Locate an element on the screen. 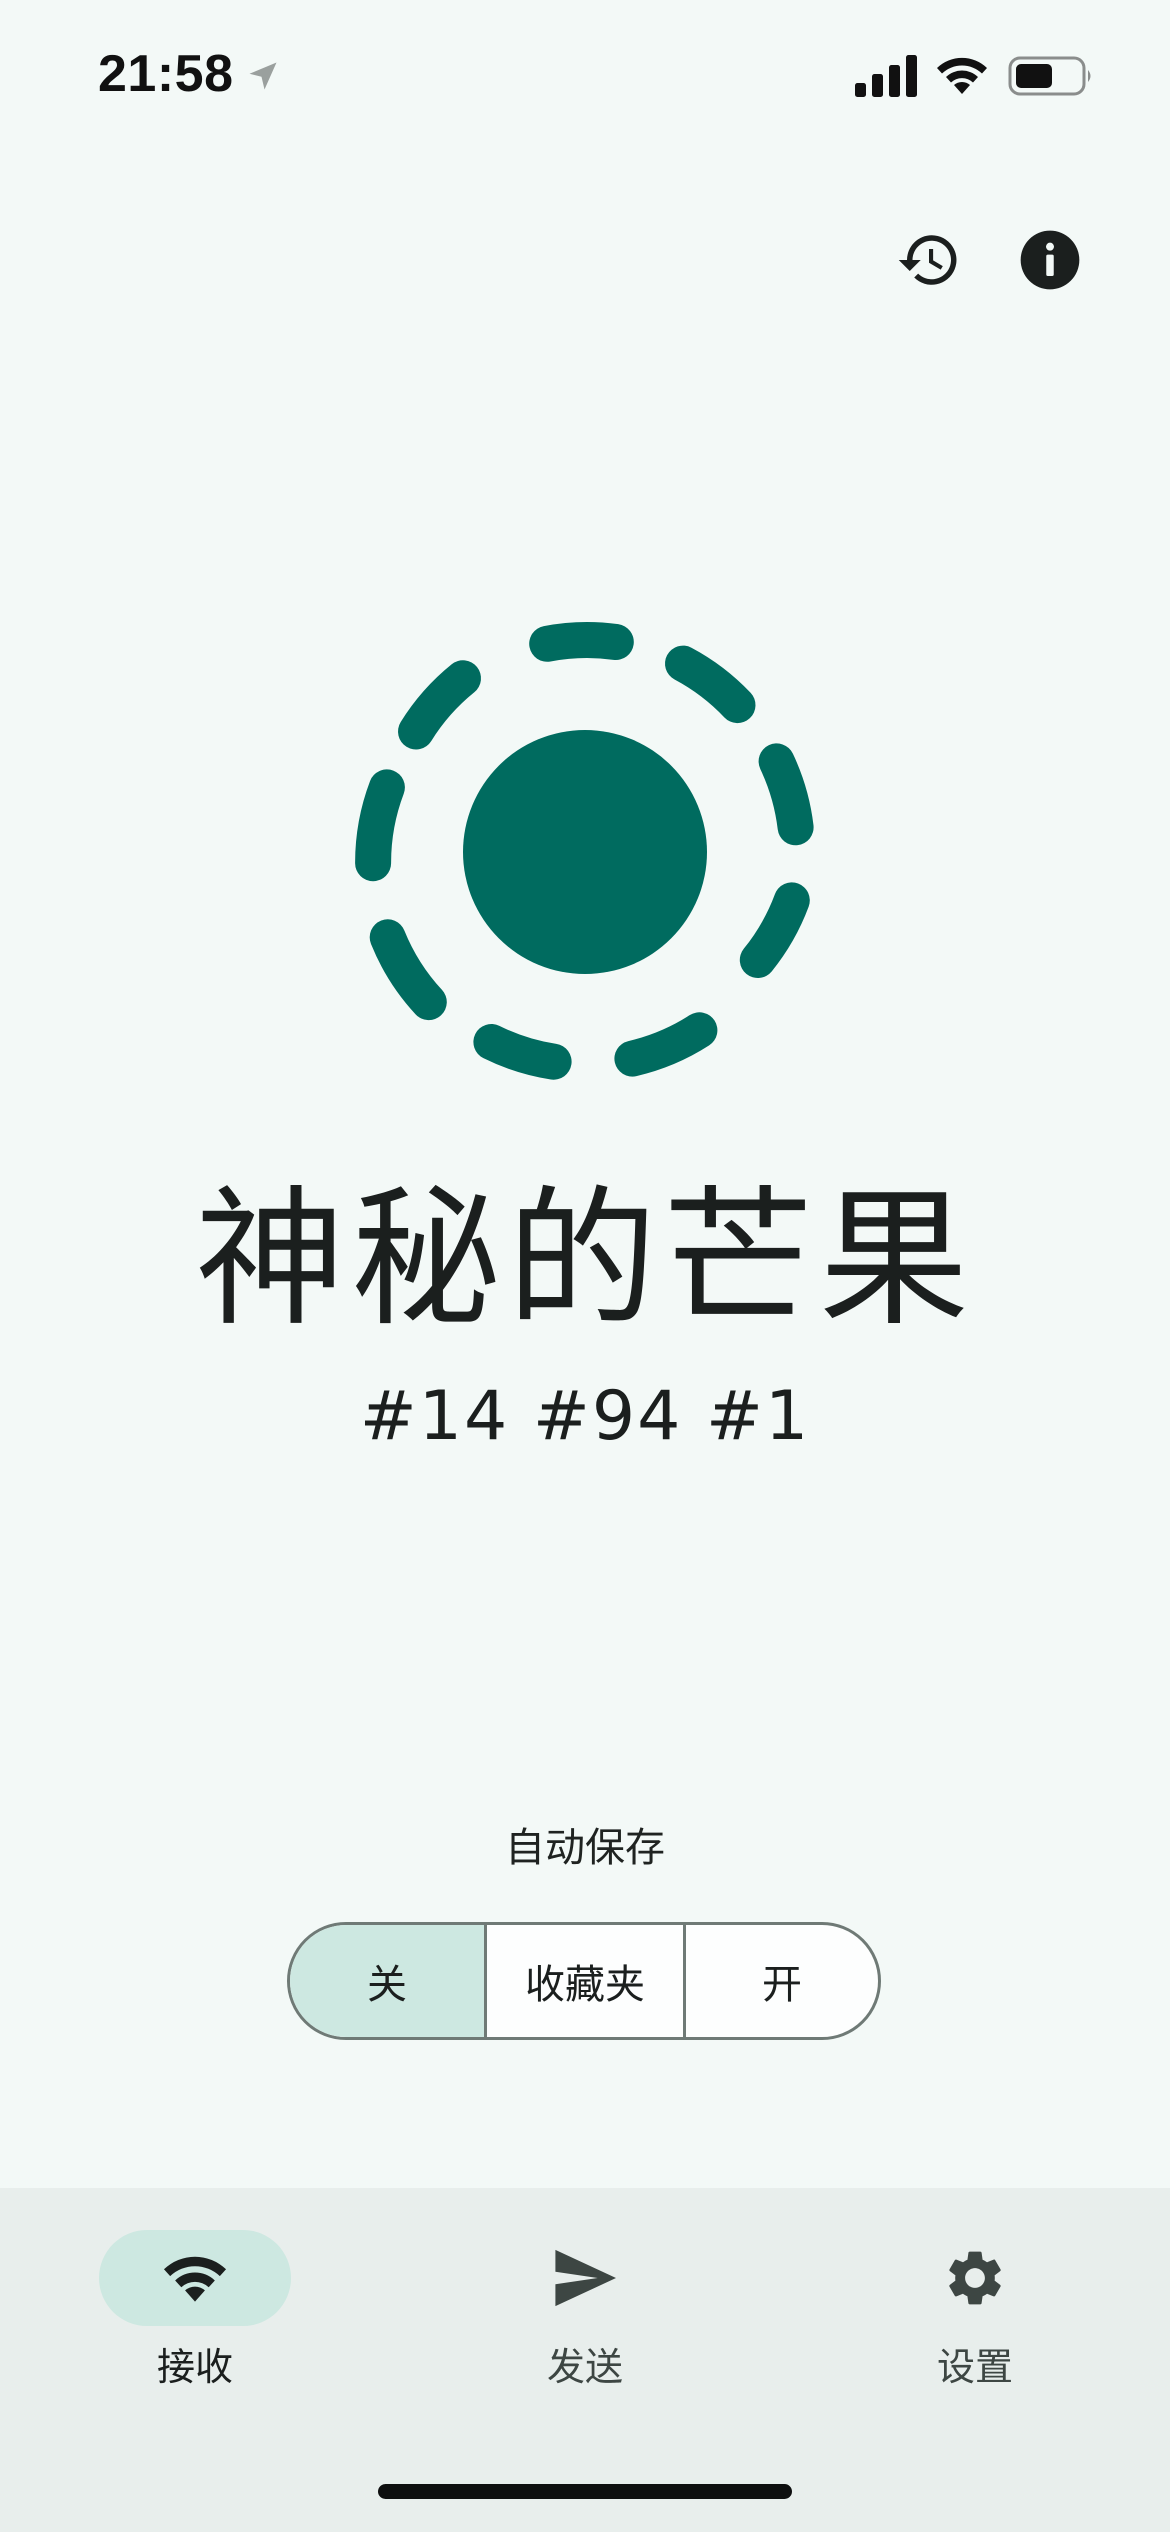  device-name: 神秘的芒果 is located at coordinates (584, 1260).